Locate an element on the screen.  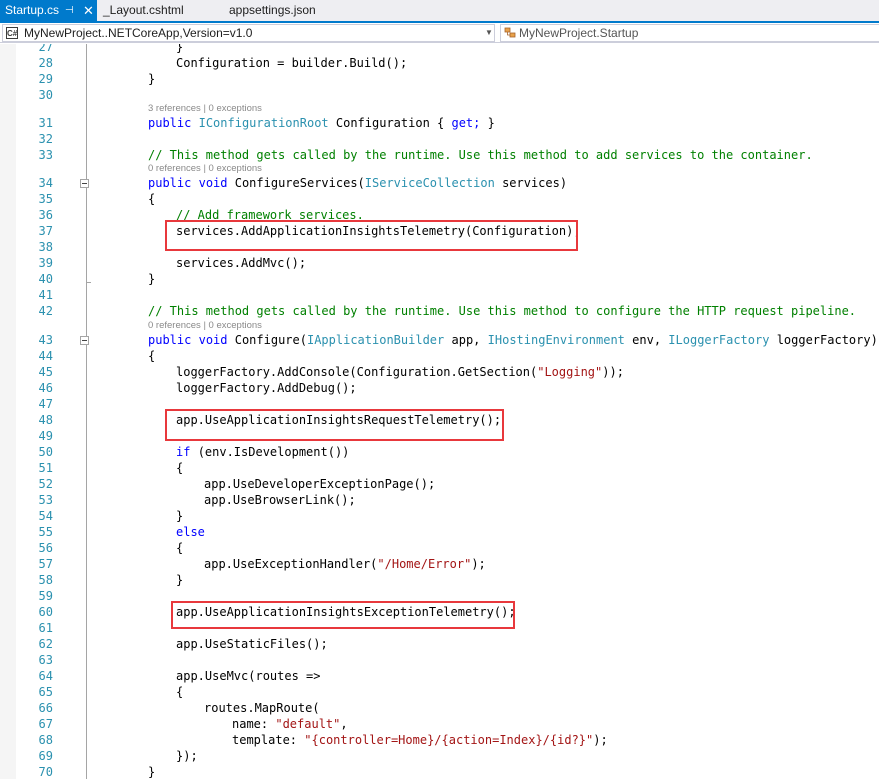
code-text: app.UseStaticFiles(); is located at coordinates (252, 644).